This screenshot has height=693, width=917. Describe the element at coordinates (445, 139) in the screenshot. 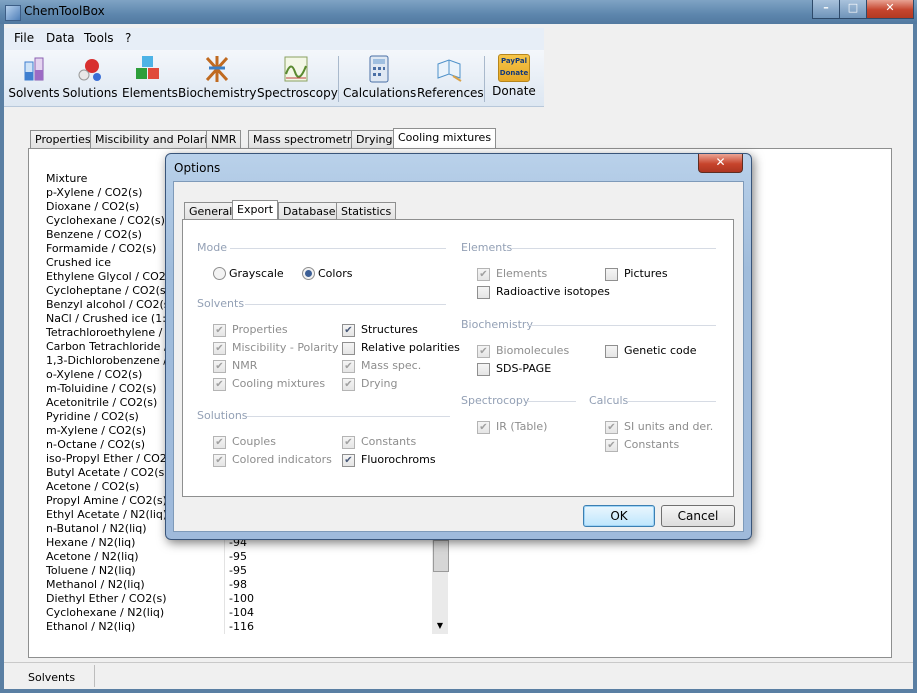

I see `tab-cooling-mixtures: Cooling mixtures` at that location.